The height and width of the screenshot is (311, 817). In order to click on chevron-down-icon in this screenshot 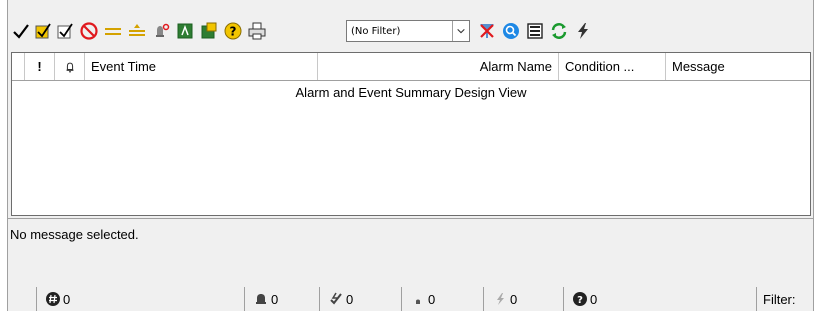, I will do `click(460, 31)`.